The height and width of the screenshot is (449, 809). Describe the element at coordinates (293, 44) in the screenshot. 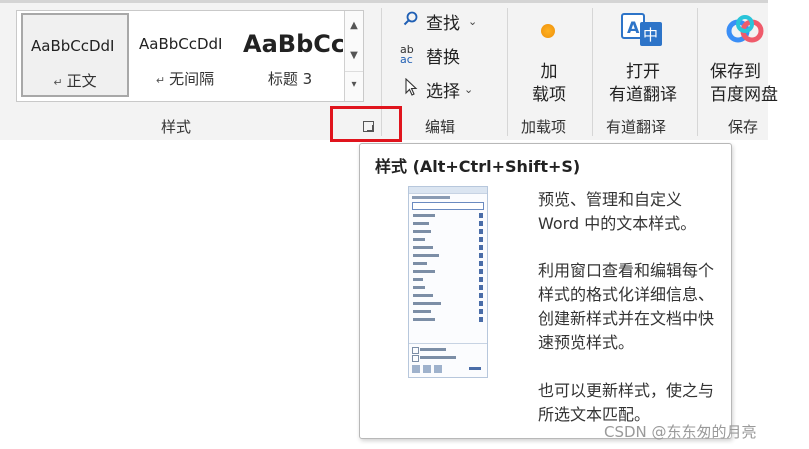

I see `style-sample: AaBbCc` at that location.